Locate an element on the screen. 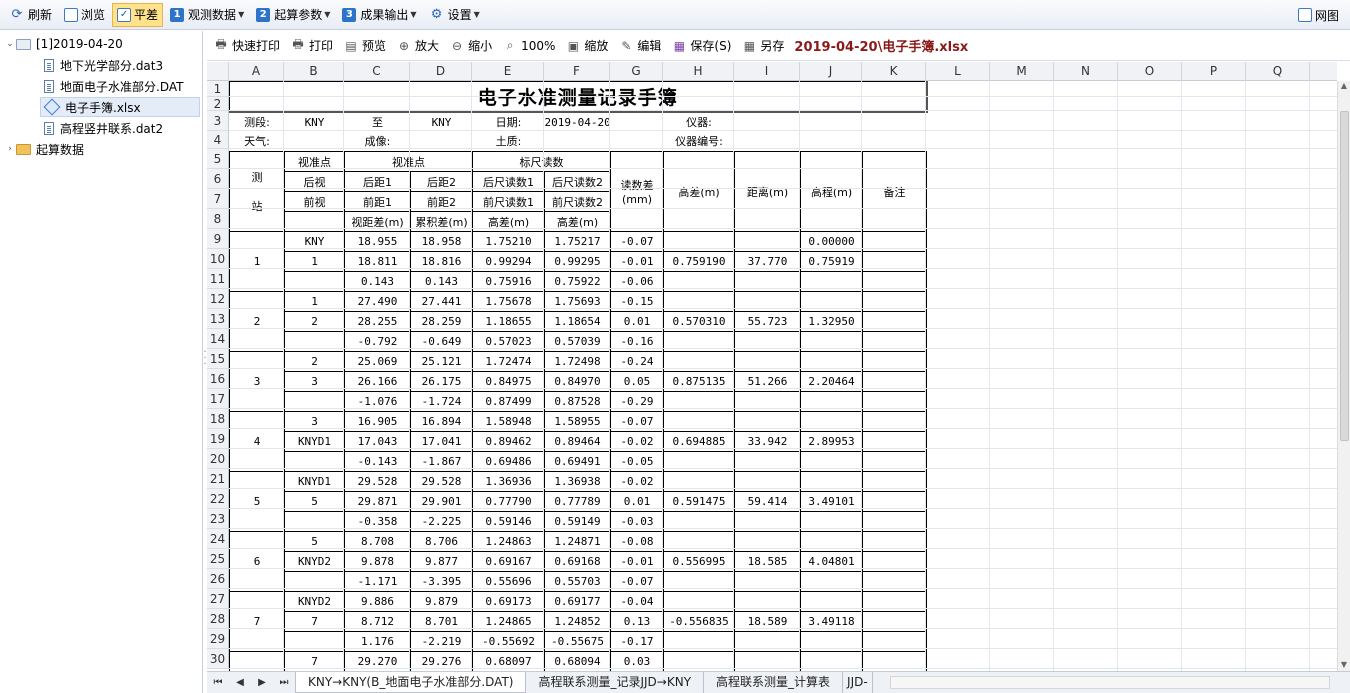  row-header: 16 is located at coordinates (218, 379).